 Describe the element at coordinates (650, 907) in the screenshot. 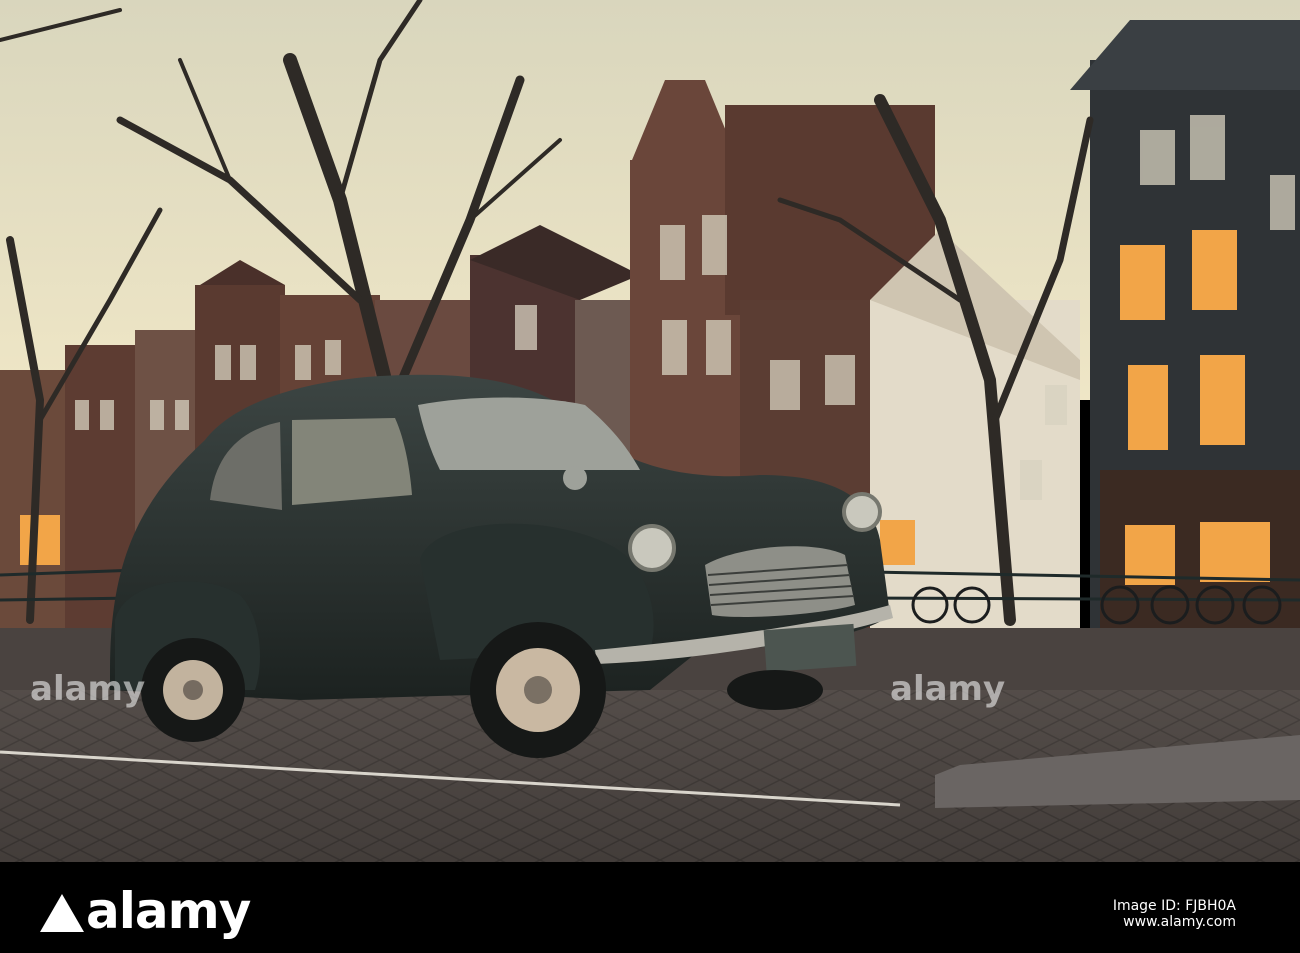

I see `stock-footer: alamy Image ID: FJBH0A www.alamy.com` at that location.